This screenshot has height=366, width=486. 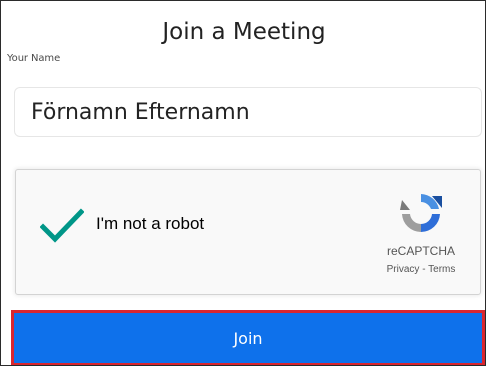 What do you see at coordinates (244, 32) in the screenshot?
I see `page-title: Join a Meeting` at bounding box center [244, 32].